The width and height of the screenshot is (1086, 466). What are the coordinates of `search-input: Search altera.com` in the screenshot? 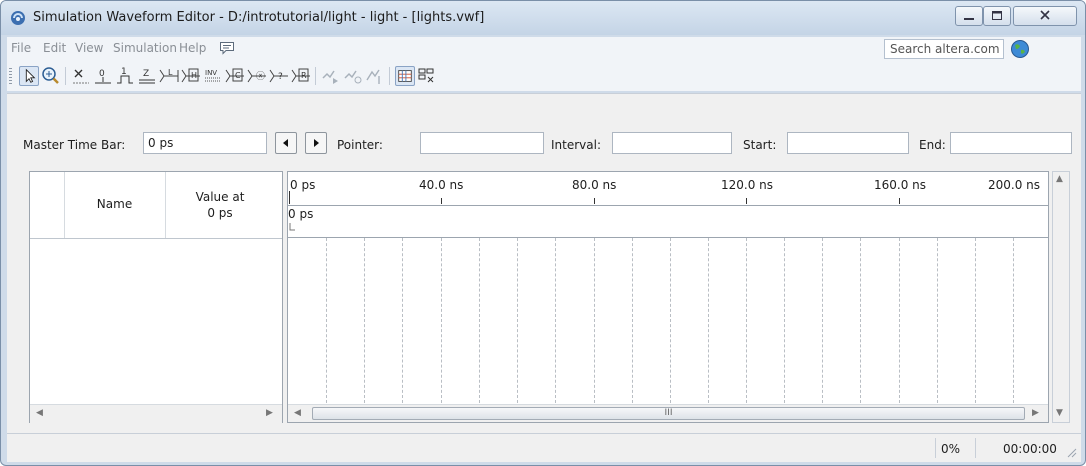 It's located at (944, 49).